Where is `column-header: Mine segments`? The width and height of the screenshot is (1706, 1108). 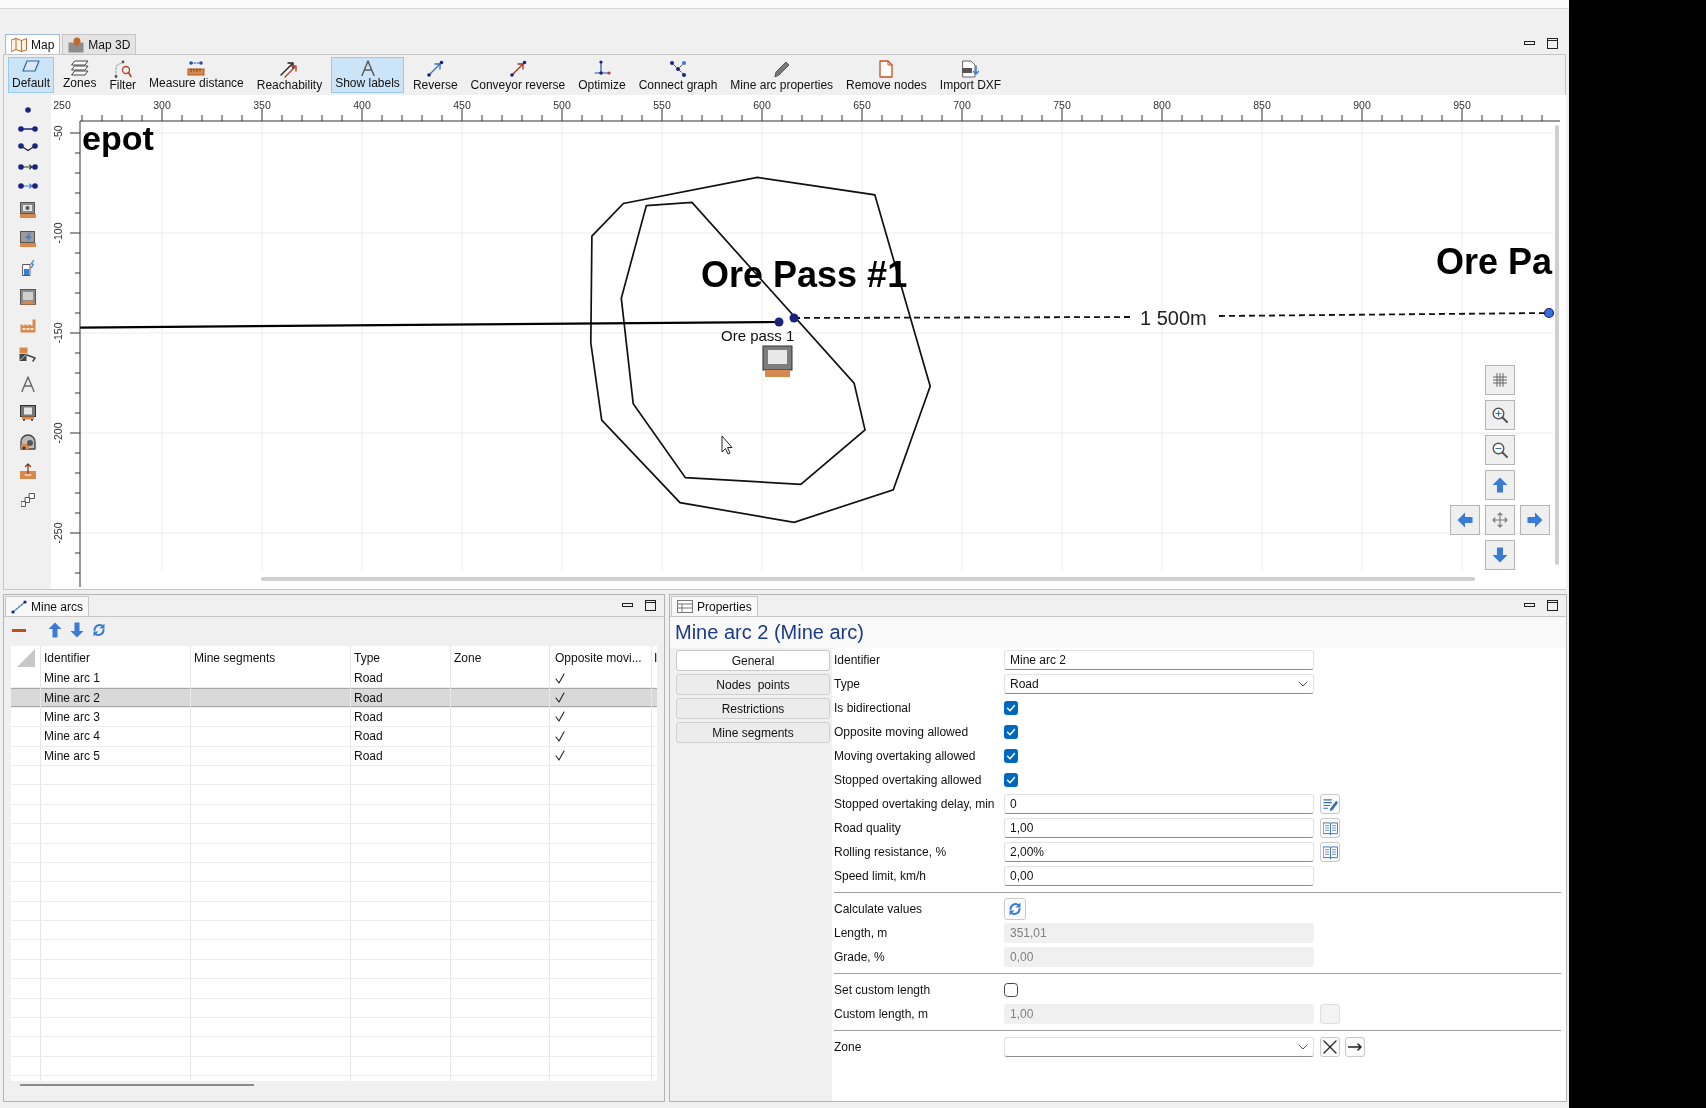
column-header: Mine segments is located at coordinates (270, 657).